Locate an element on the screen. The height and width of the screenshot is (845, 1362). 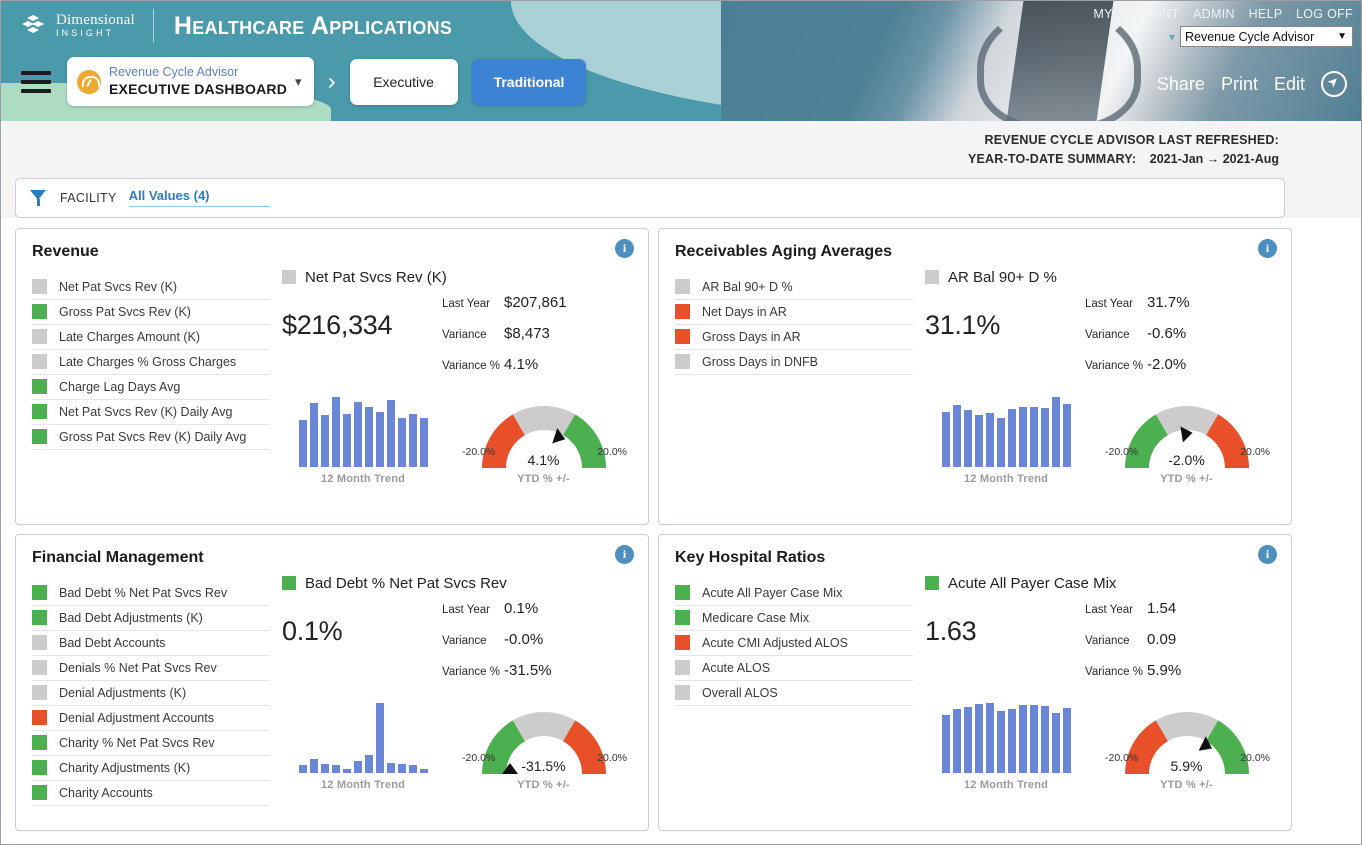
metric-row: Denials % Net Pat Svcs Rev is located at coordinates (151, 668).